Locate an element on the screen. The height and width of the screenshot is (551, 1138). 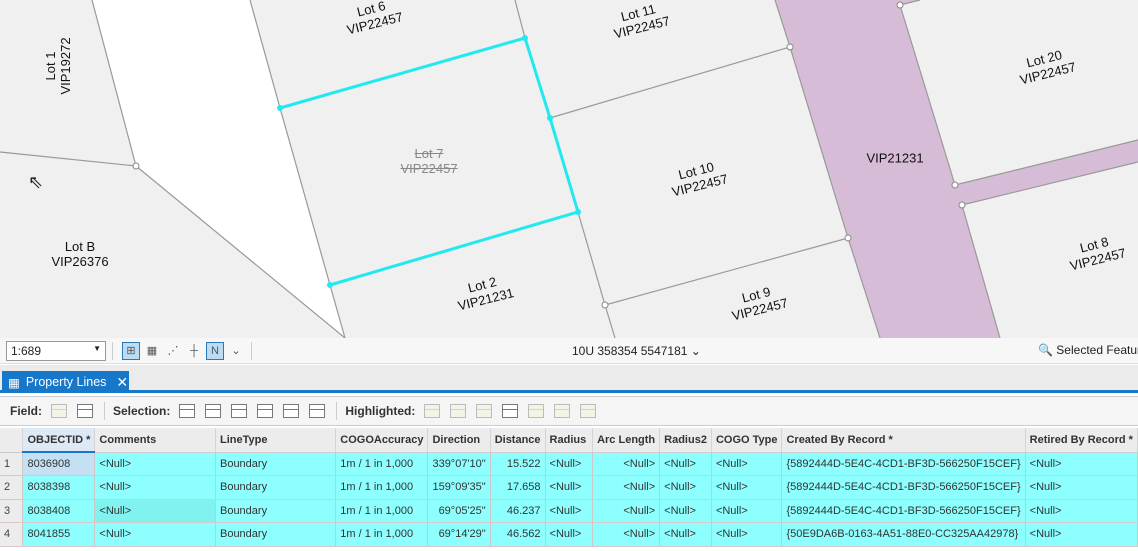
table-cell: 8038408 is located at coordinates (59, 511).